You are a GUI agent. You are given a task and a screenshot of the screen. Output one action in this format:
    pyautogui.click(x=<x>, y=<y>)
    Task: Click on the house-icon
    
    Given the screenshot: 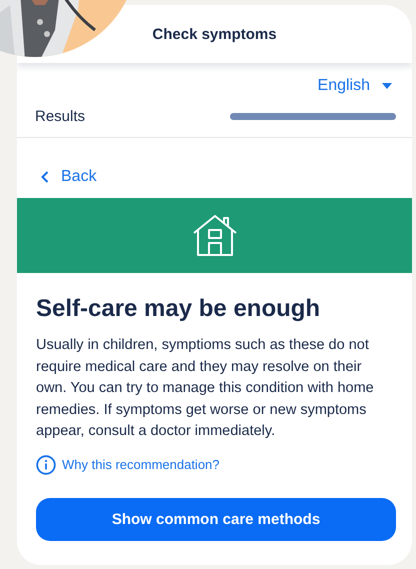 What is the action you would take?
    pyautogui.click(x=214, y=235)
    